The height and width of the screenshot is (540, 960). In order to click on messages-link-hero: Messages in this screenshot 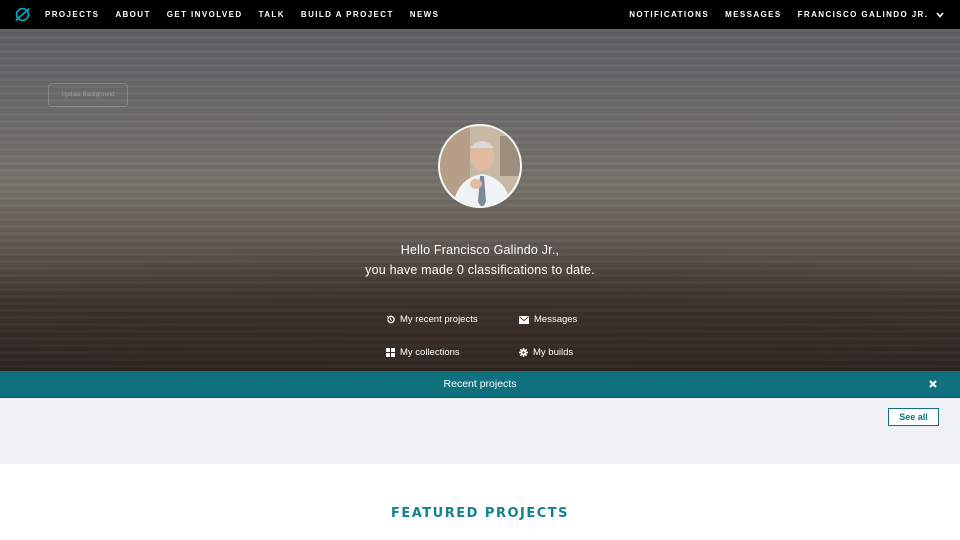, I will do `click(548, 319)`.